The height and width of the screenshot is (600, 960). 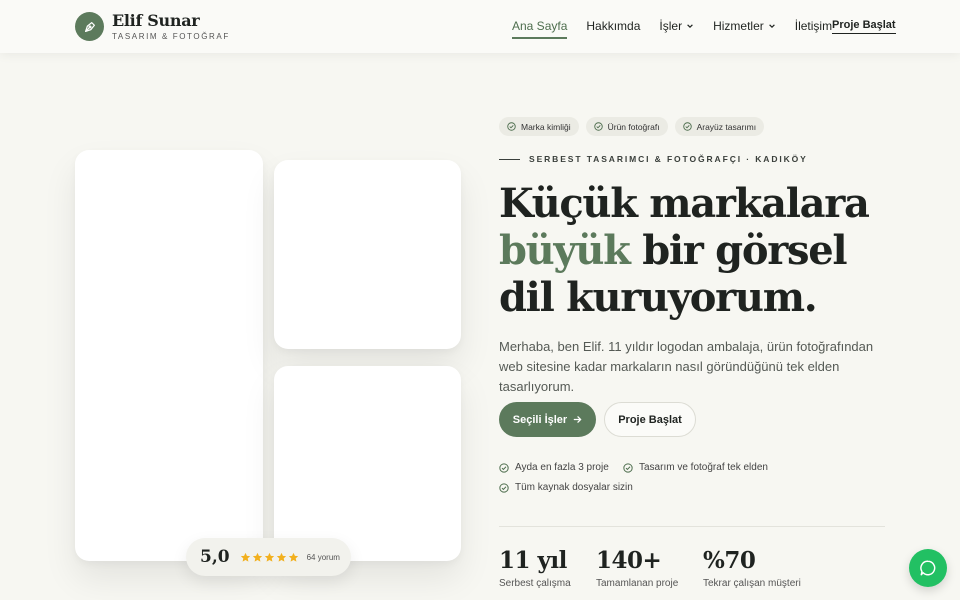 I want to click on brand-name: Elif Sunar, so click(x=156, y=20).